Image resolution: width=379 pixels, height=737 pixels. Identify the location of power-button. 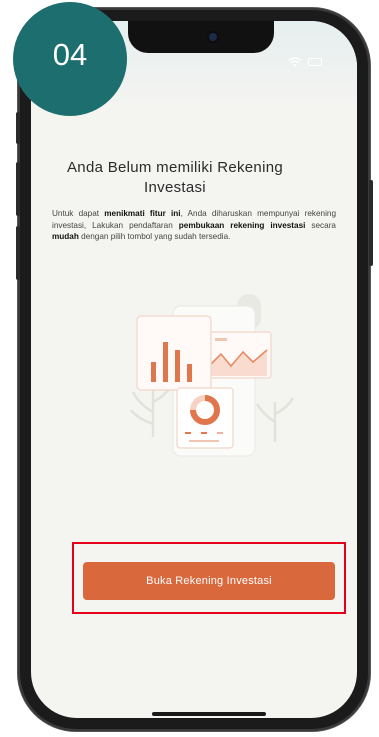
(371, 223).